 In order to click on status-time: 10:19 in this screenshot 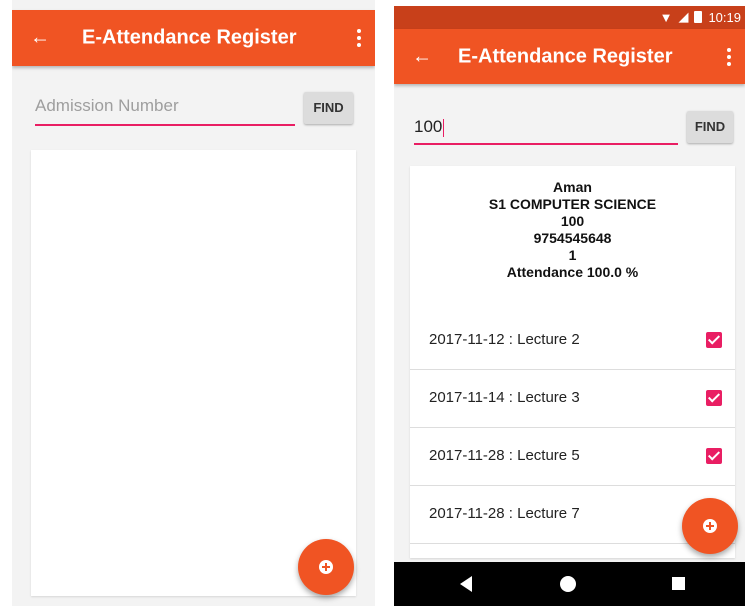, I will do `click(724, 17)`.